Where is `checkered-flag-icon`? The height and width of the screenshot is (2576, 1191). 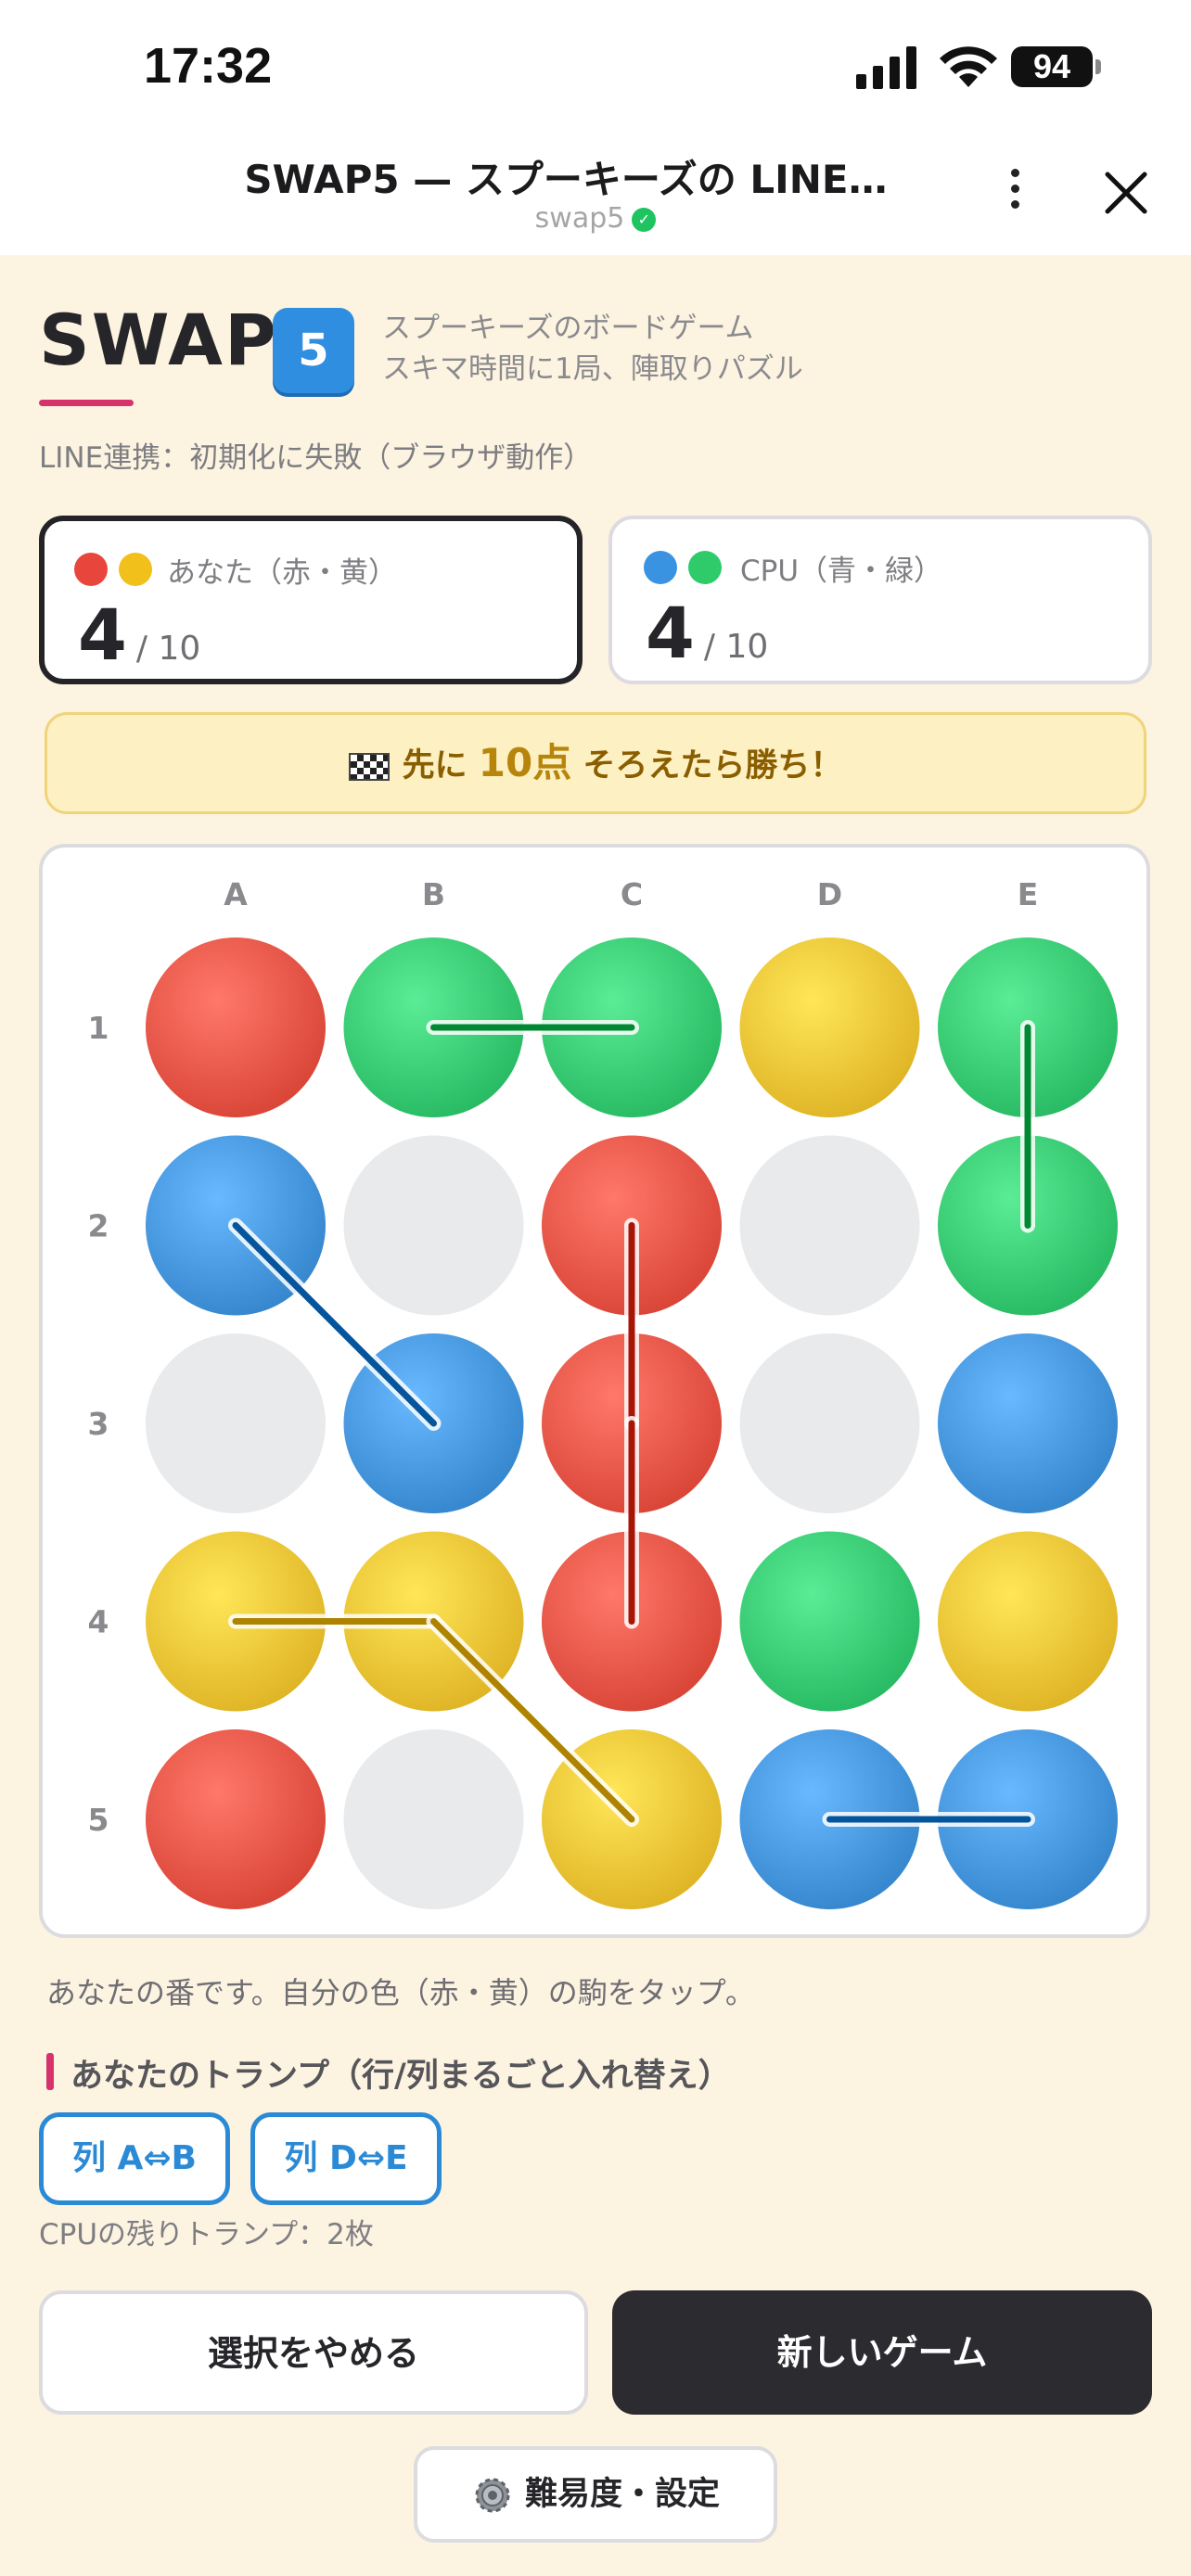 checkered-flag-icon is located at coordinates (369, 767).